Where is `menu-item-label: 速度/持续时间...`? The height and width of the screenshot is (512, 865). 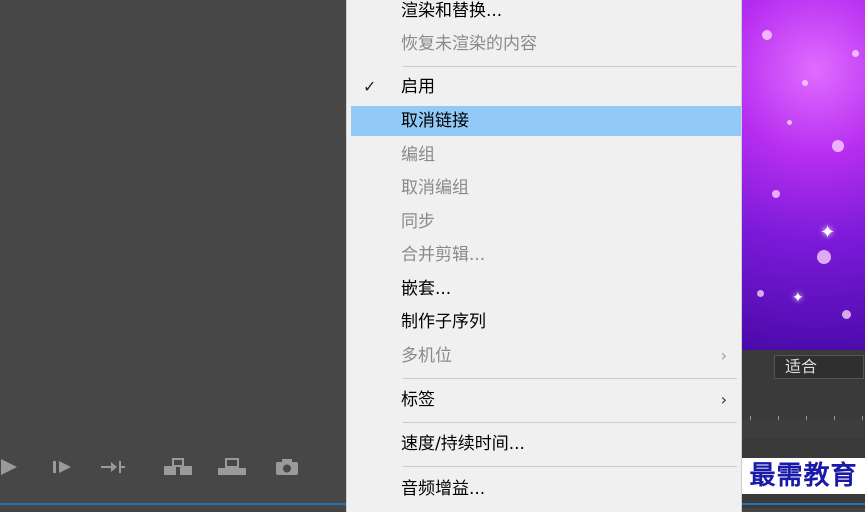 menu-item-label: 速度/持续时间... is located at coordinates (463, 444).